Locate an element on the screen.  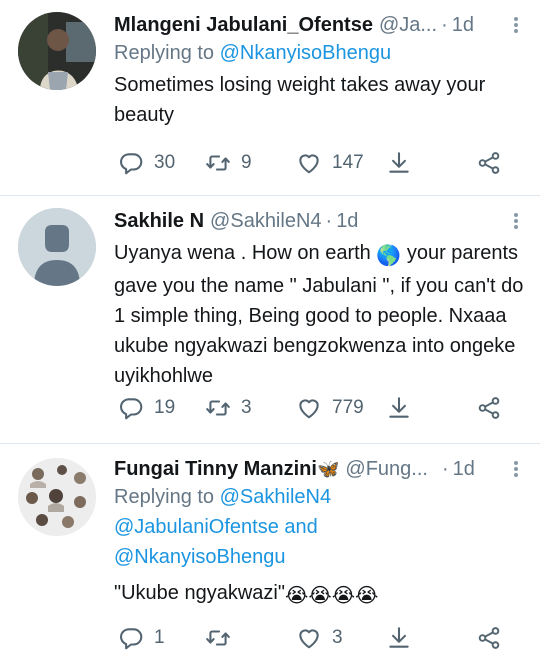
avatar-collage-image is located at coordinates (57, 497).